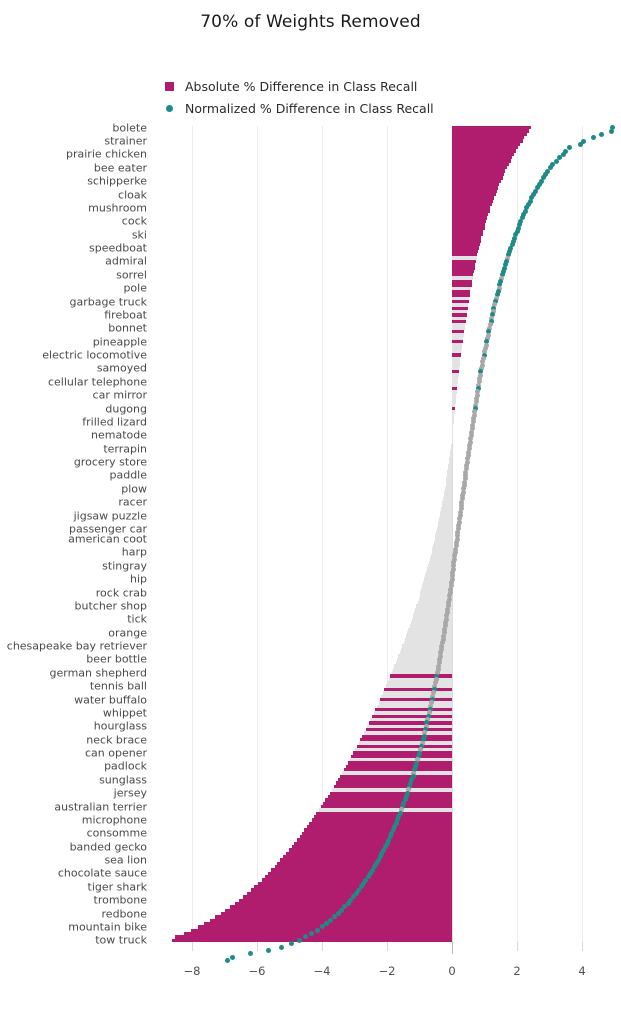 The width and height of the screenshot is (621, 1010). What do you see at coordinates (131, 275) in the screenshot?
I see `y-axis-label: sorrel` at bounding box center [131, 275].